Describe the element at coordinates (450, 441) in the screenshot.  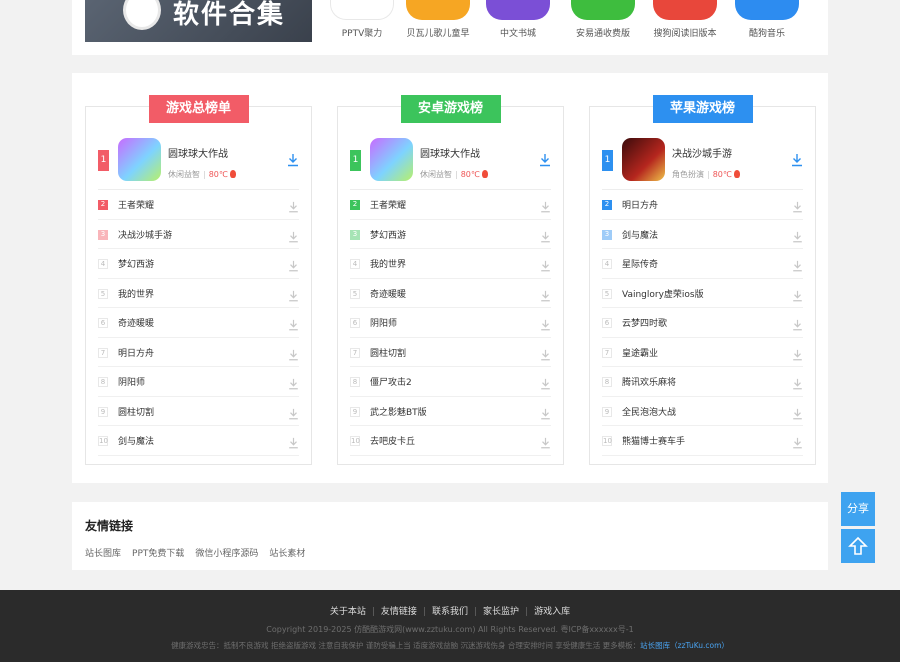
I see `list-item: 10 去吧皮卡丘` at that location.